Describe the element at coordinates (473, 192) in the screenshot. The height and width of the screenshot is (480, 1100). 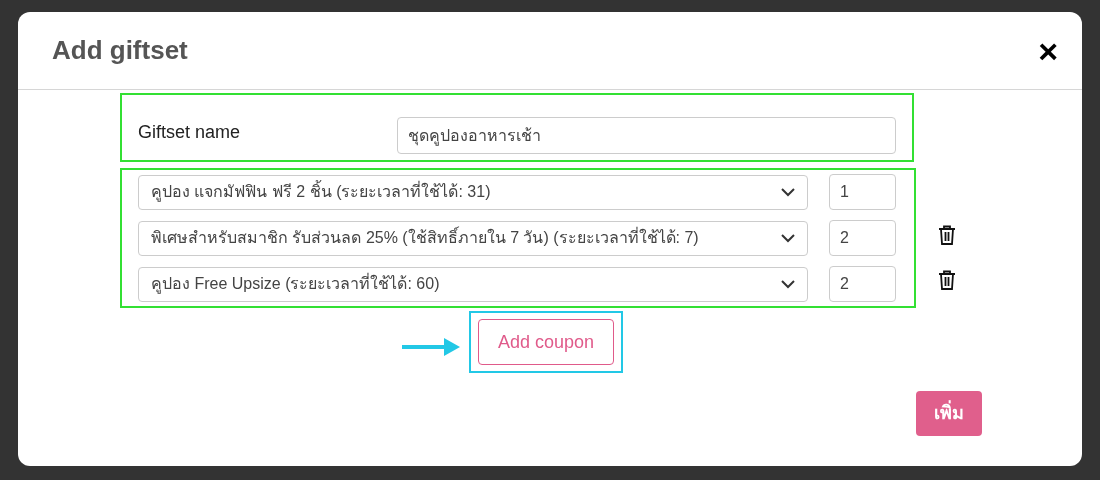
I see `coupon-select: คูปอง แจกมัฟฟิน ฟรี 2 ชิ้น (ระยะเวลาที่ใช้ได้: 31)` at that location.